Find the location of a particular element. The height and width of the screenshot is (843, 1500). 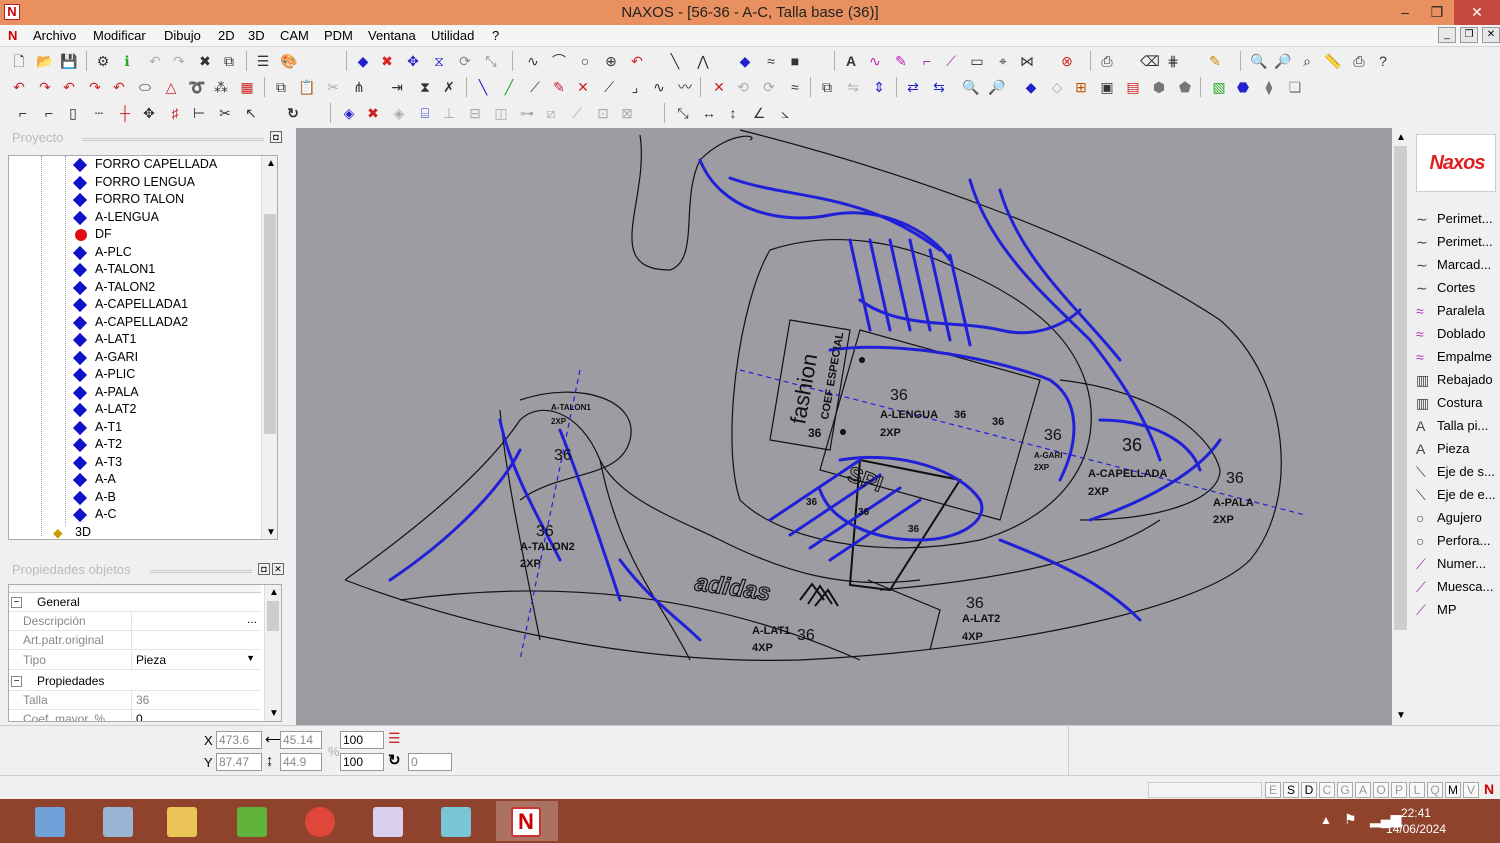

anchor-icon: ⊥ is located at coordinates (449, 113).